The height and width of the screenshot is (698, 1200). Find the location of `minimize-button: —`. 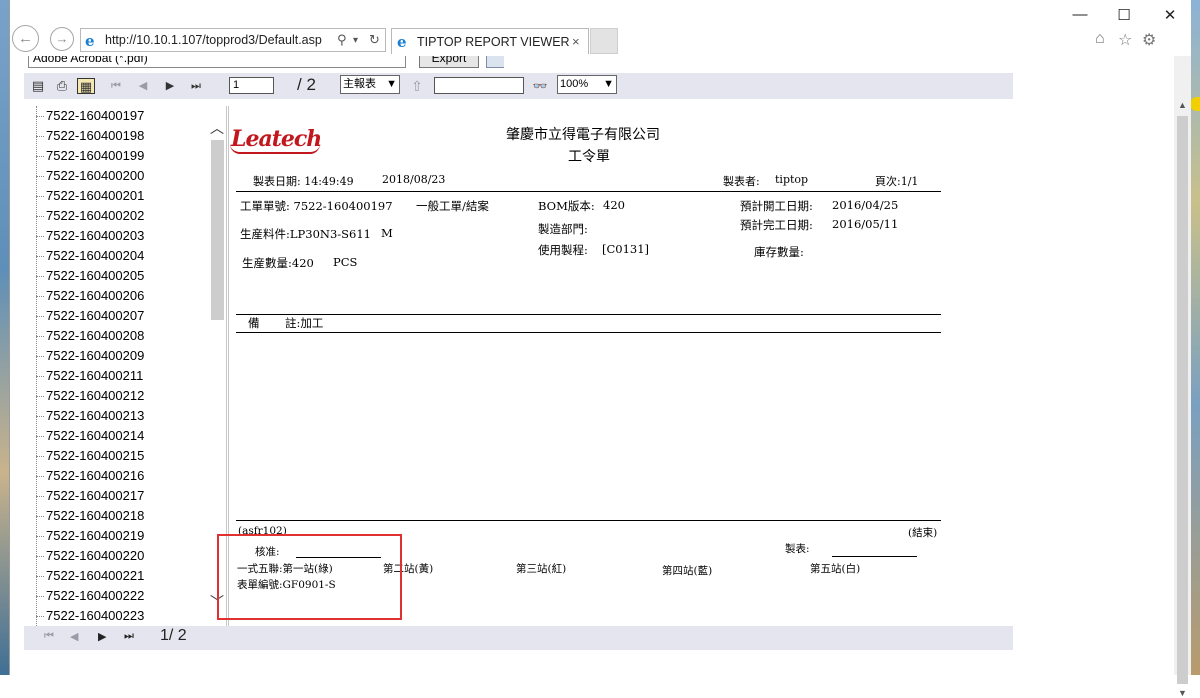

minimize-button: — is located at coordinates (1080, 14).